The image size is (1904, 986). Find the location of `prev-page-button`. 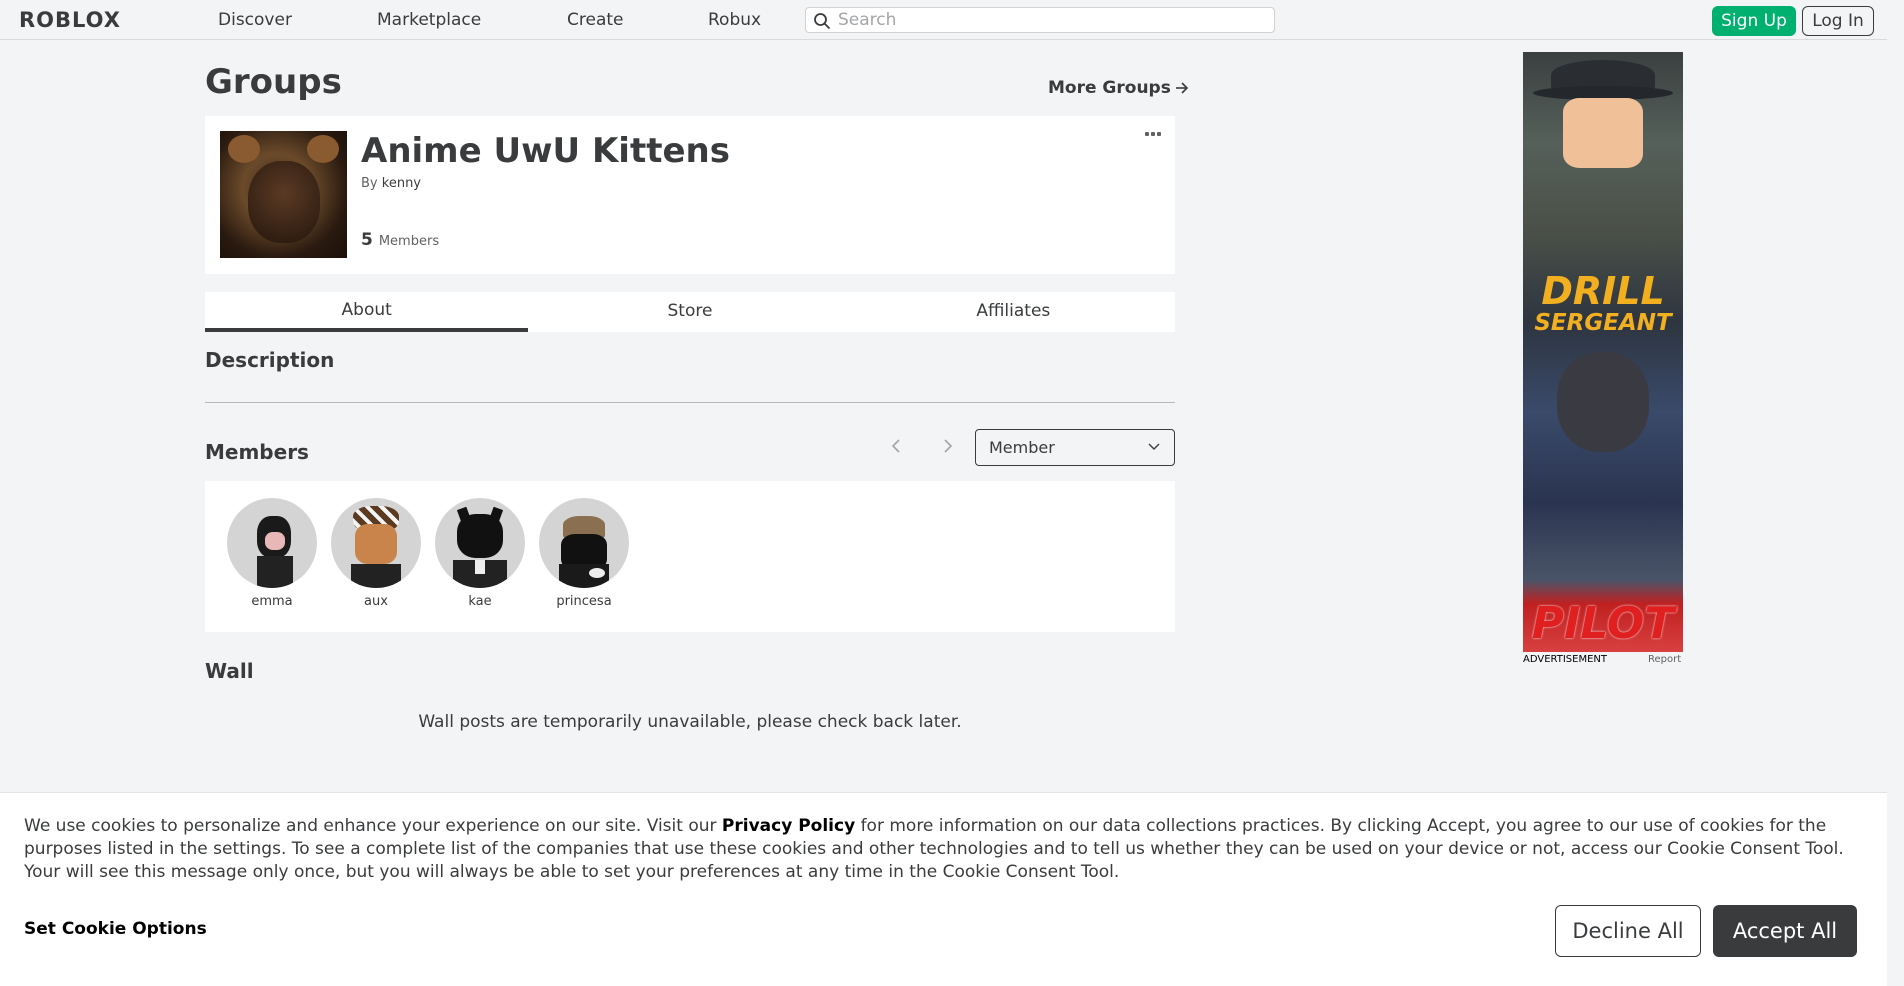

prev-page-button is located at coordinates (896, 446).